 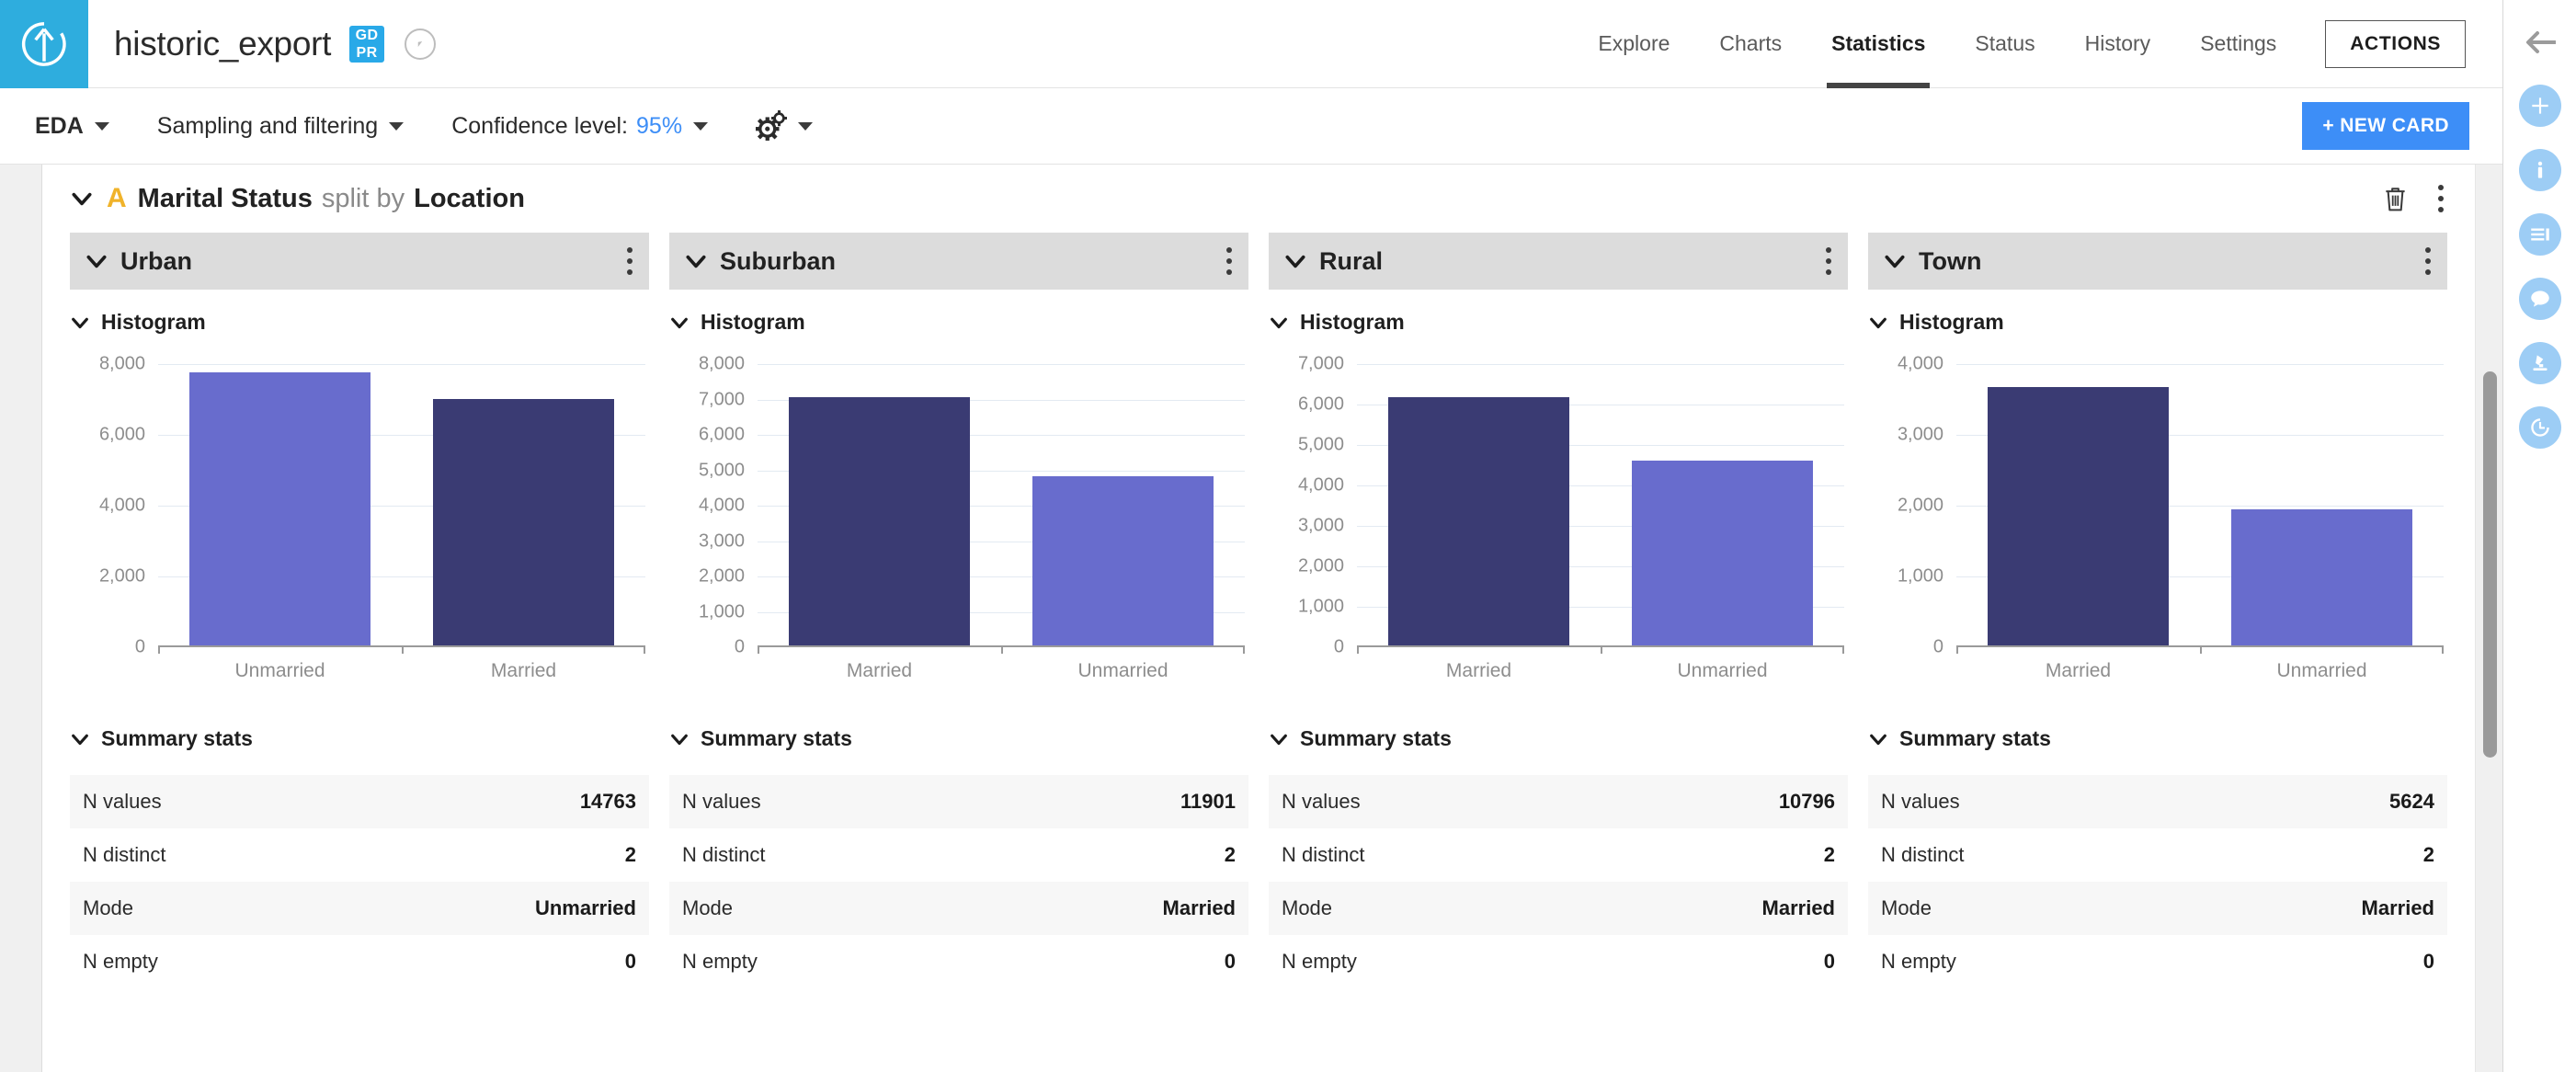 I want to click on right-rail, so click(x=2539, y=536).